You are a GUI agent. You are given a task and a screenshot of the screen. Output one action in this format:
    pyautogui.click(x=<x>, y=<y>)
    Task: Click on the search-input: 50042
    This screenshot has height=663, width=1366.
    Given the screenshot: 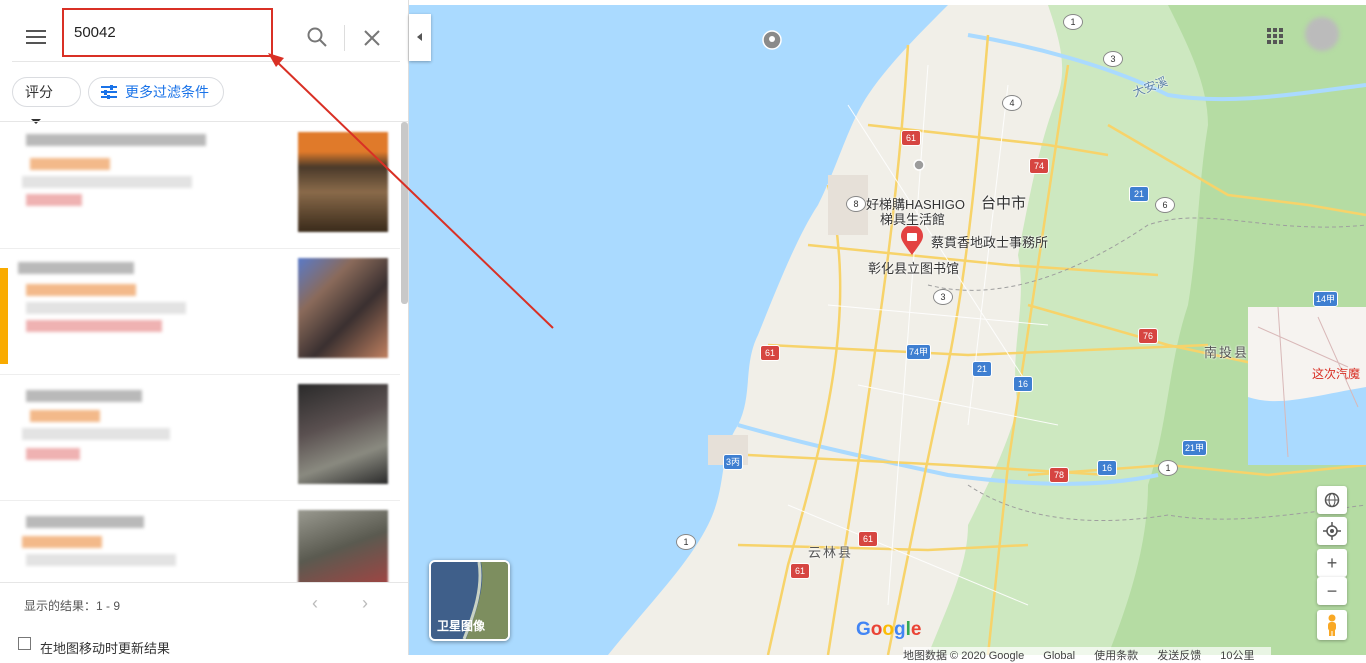 What is the action you would take?
    pyautogui.click(x=167, y=32)
    